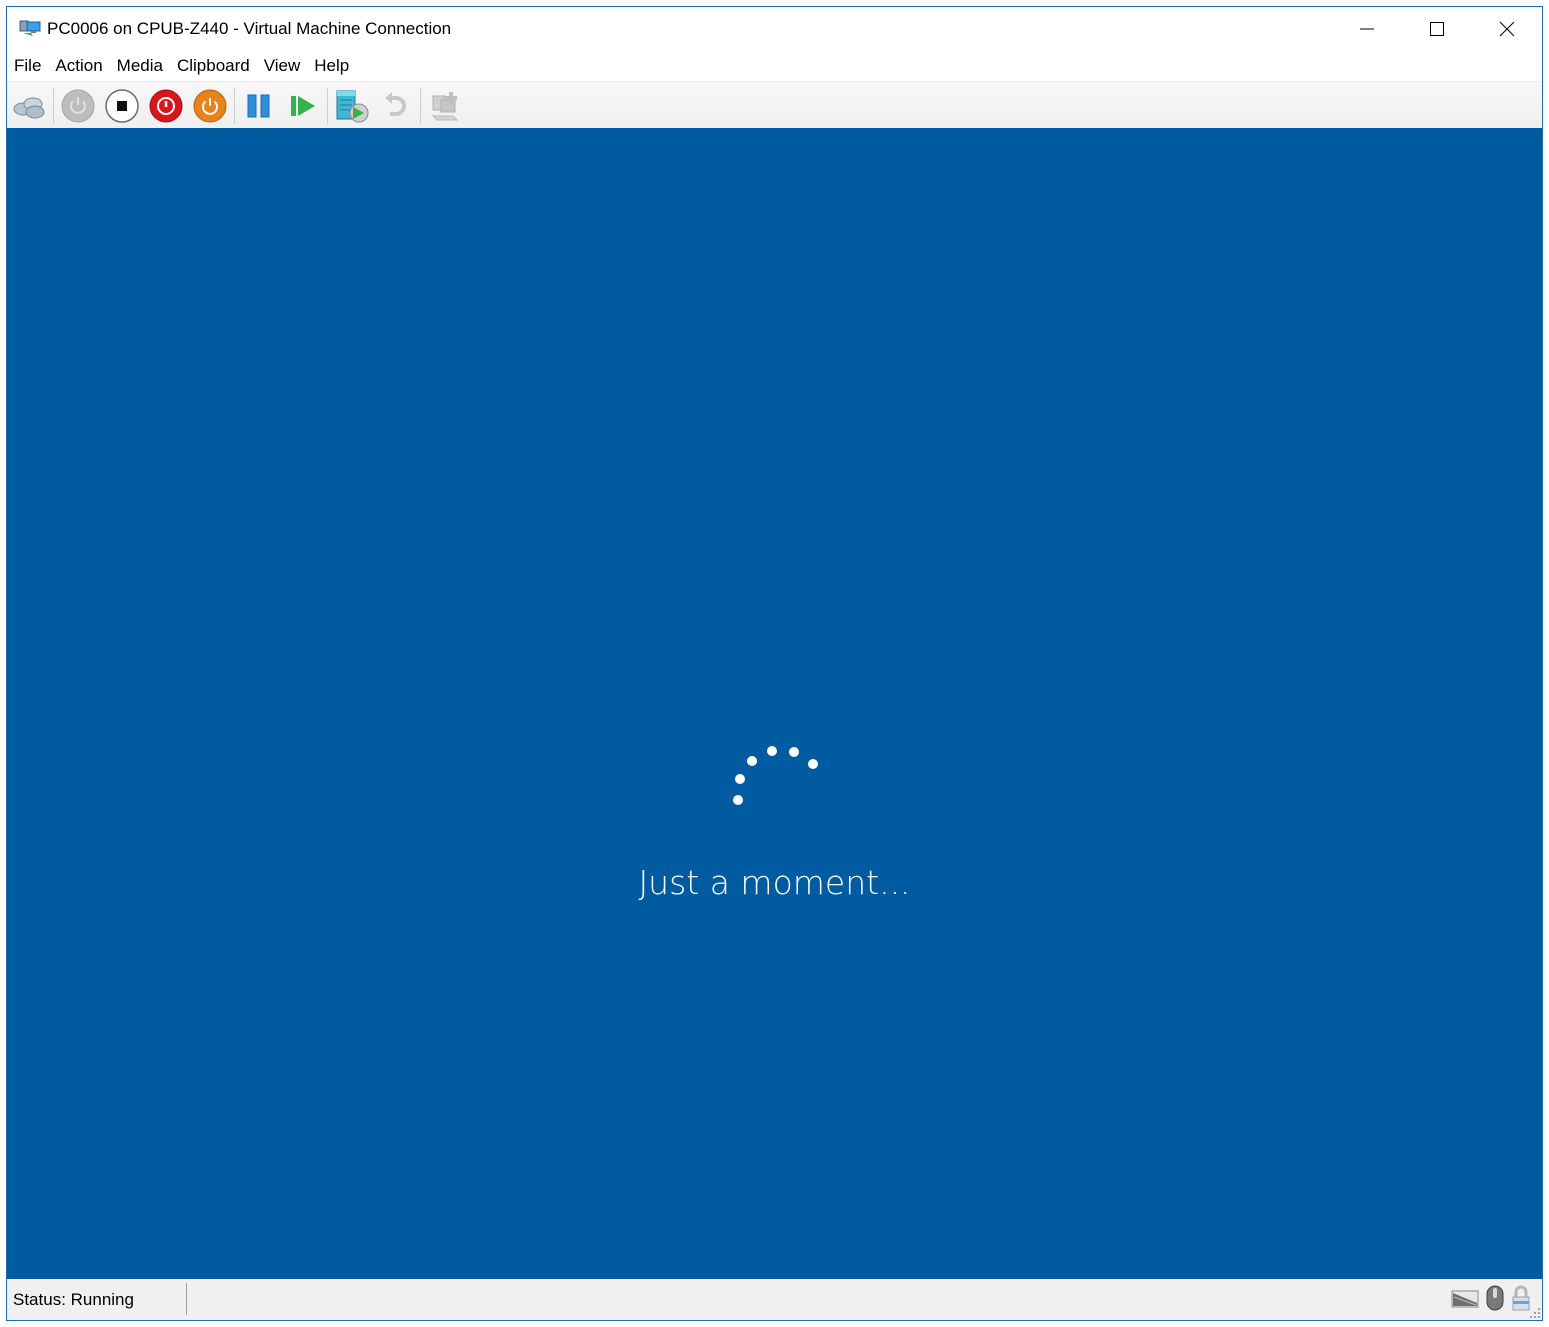  Describe the element at coordinates (1535, 1313) in the screenshot. I see `resize-grip` at that location.